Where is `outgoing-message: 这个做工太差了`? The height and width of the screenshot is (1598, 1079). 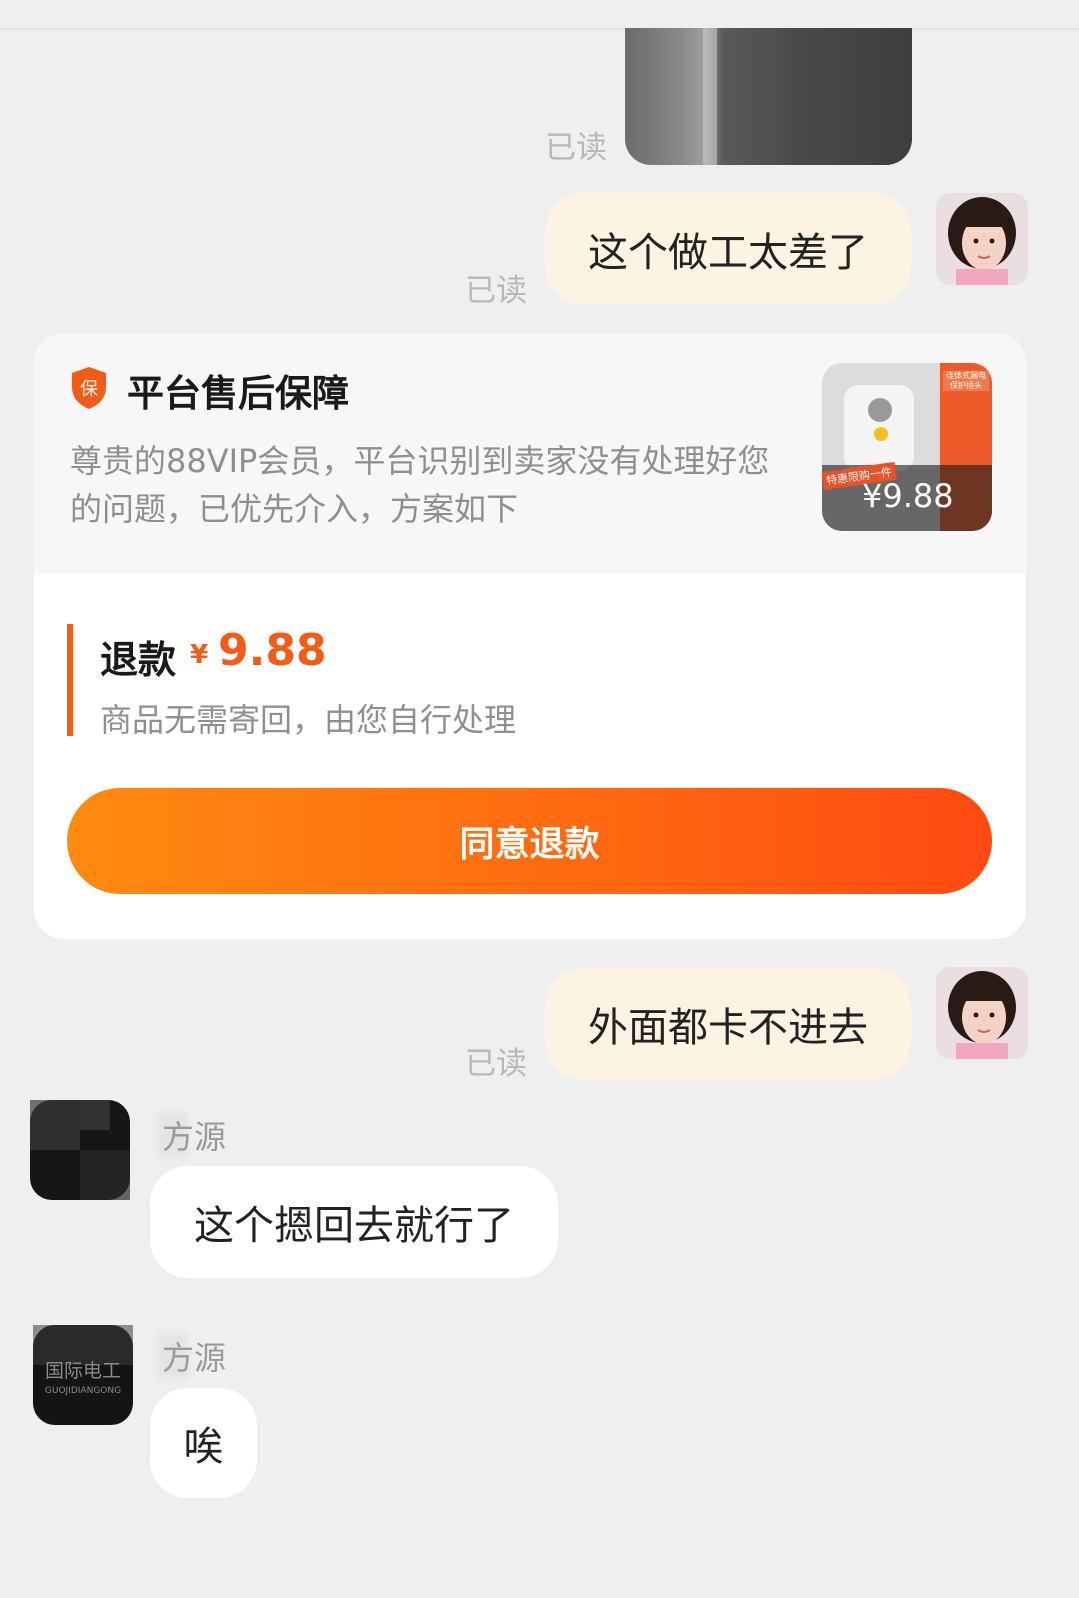 outgoing-message: 这个做工太差了 is located at coordinates (728, 249).